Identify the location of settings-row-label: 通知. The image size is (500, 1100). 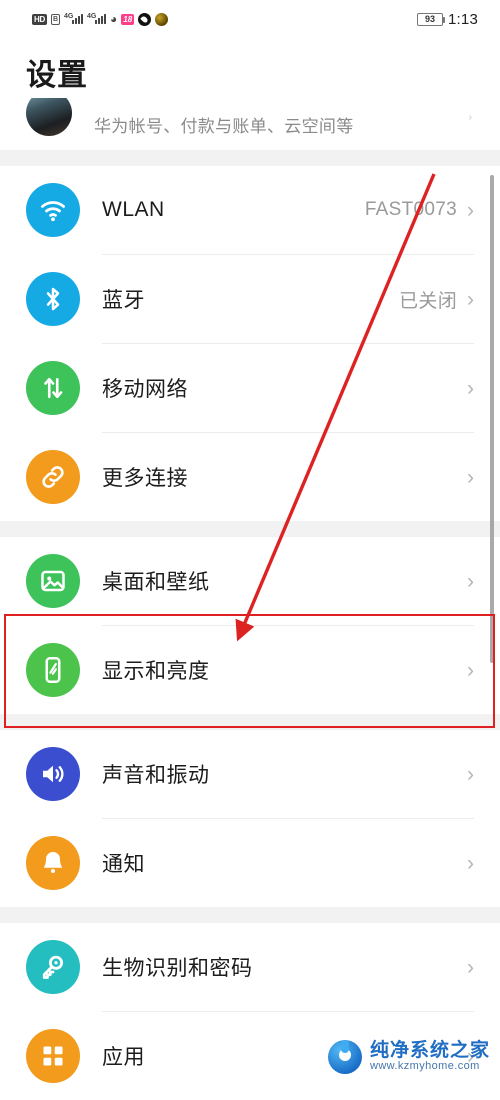
(123, 864).